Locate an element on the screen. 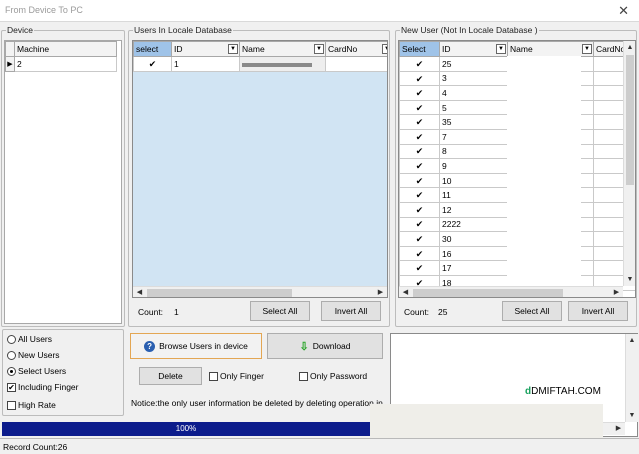 Image resolution: width=639 pixels, height=454 pixels. id-header-label: ID is located at coordinates (446, 49).